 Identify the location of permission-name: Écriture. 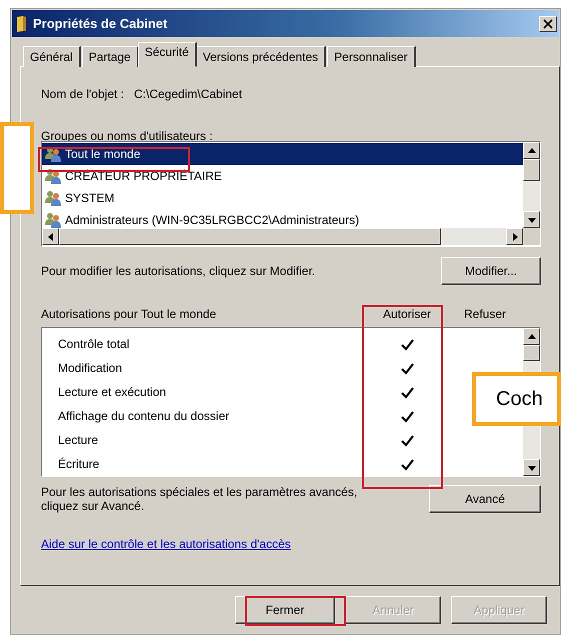
(78, 464).